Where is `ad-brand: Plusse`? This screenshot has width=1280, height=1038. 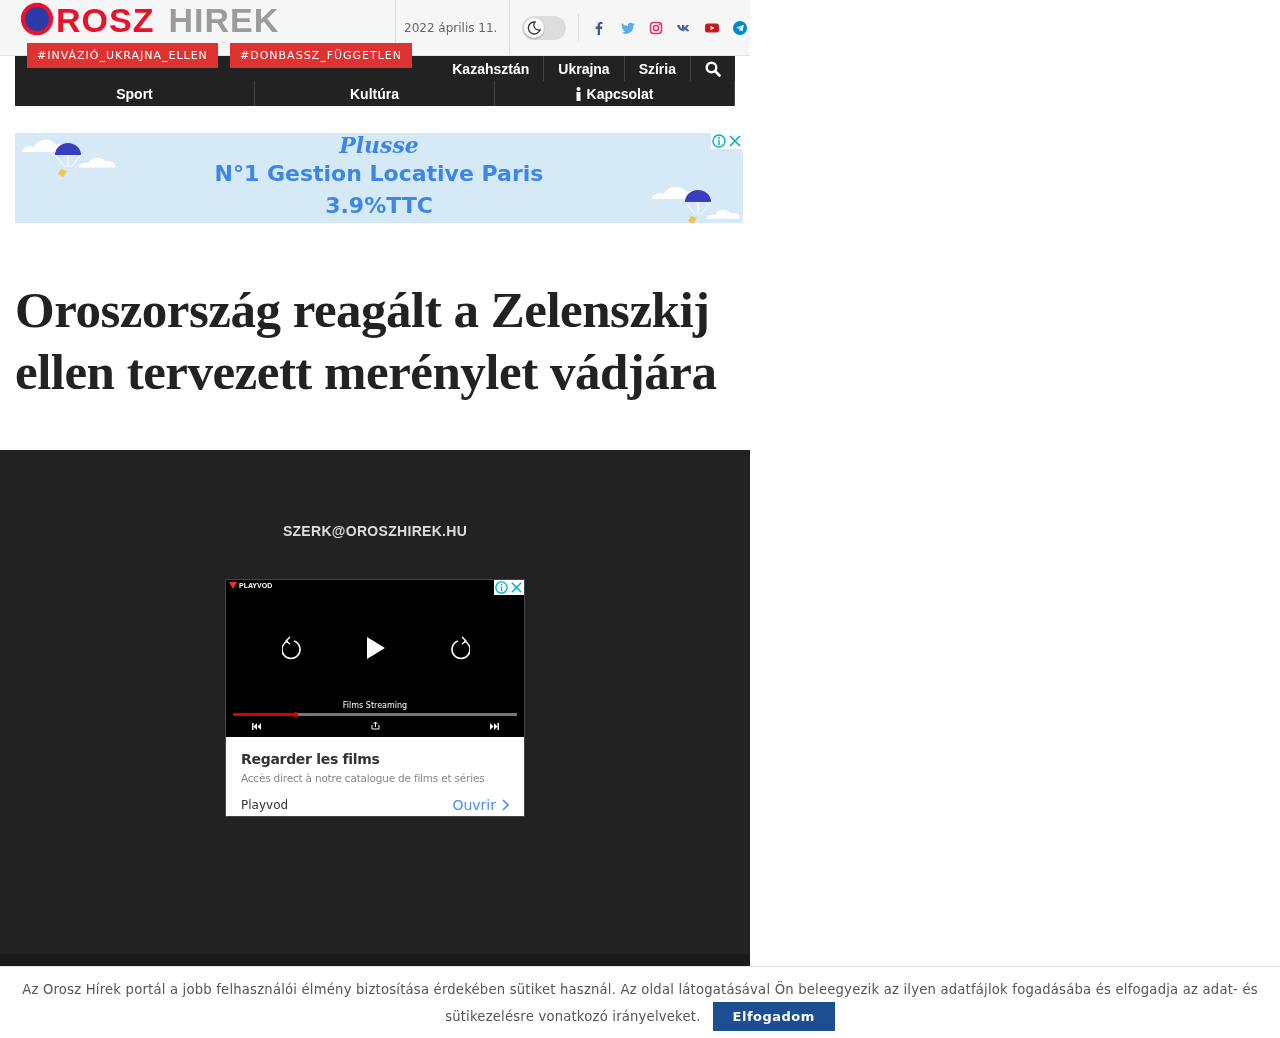 ad-brand: Plusse is located at coordinates (379, 145).